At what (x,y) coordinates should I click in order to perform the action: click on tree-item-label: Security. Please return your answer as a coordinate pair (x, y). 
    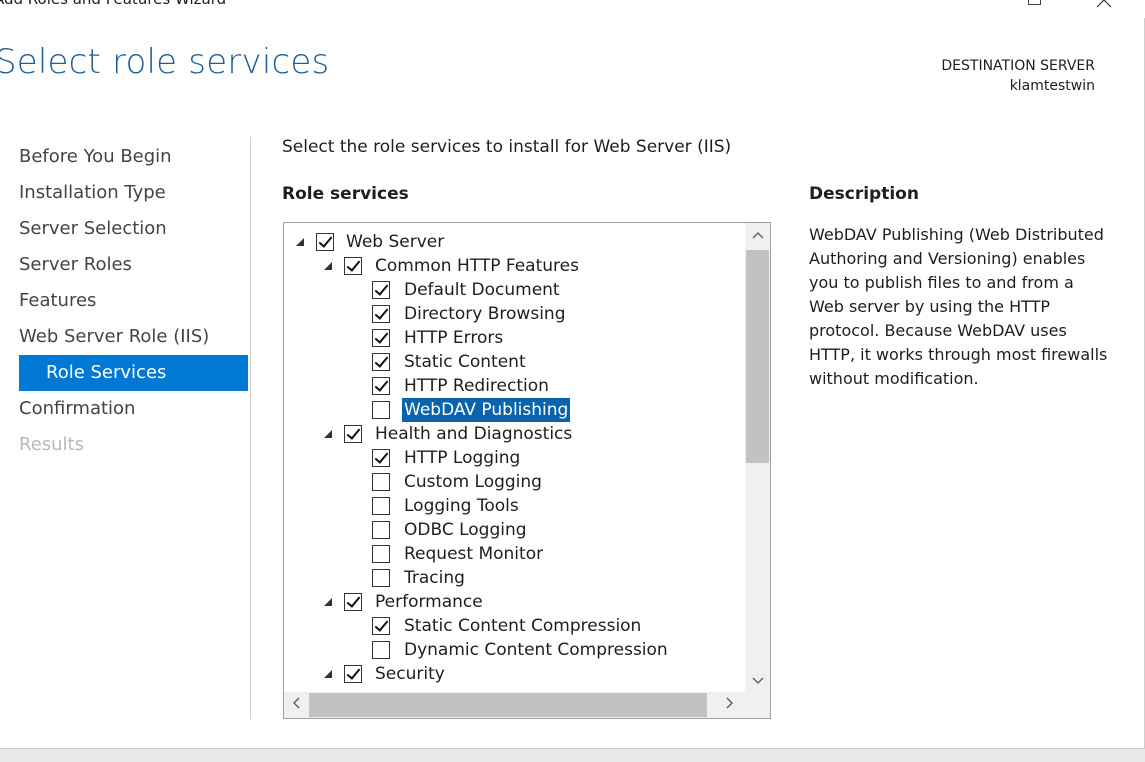
    Looking at the image, I should click on (410, 674).